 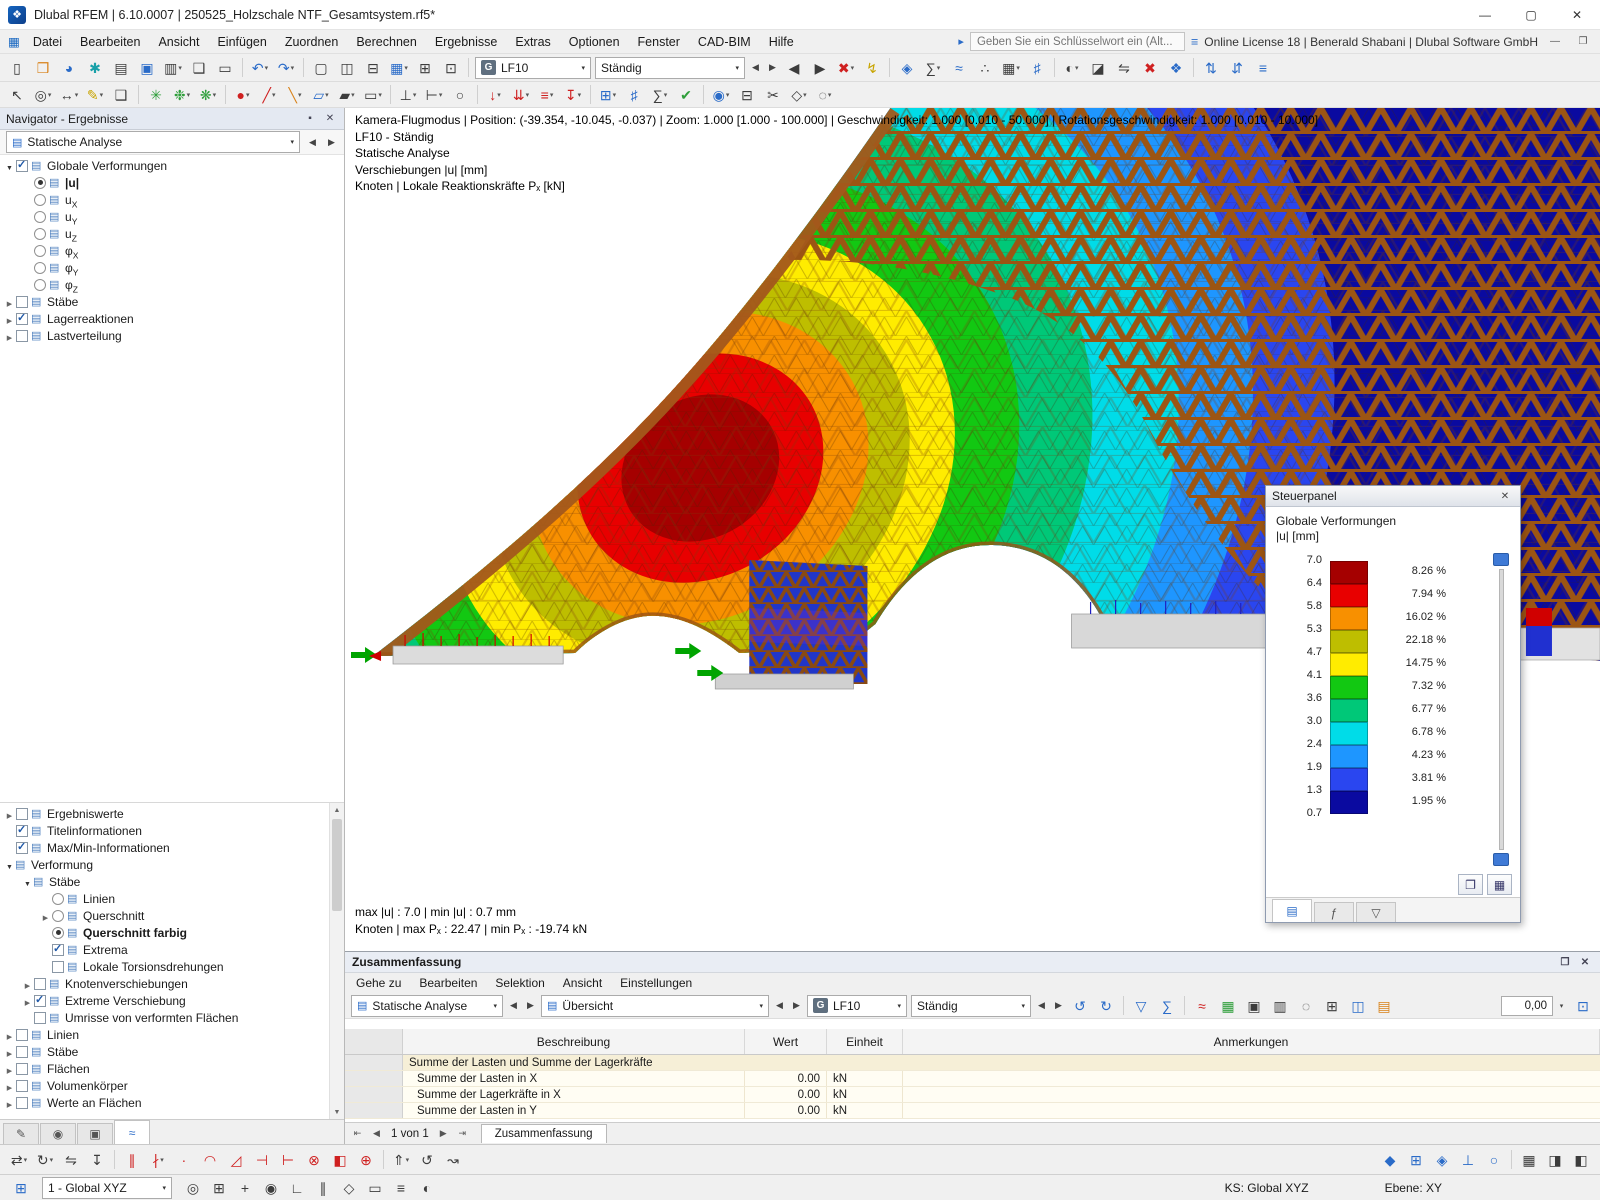 What do you see at coordinates (17, 94) in the screenshot?
I see `edit-mode-button: ↖` at bounding box center [17, 94].